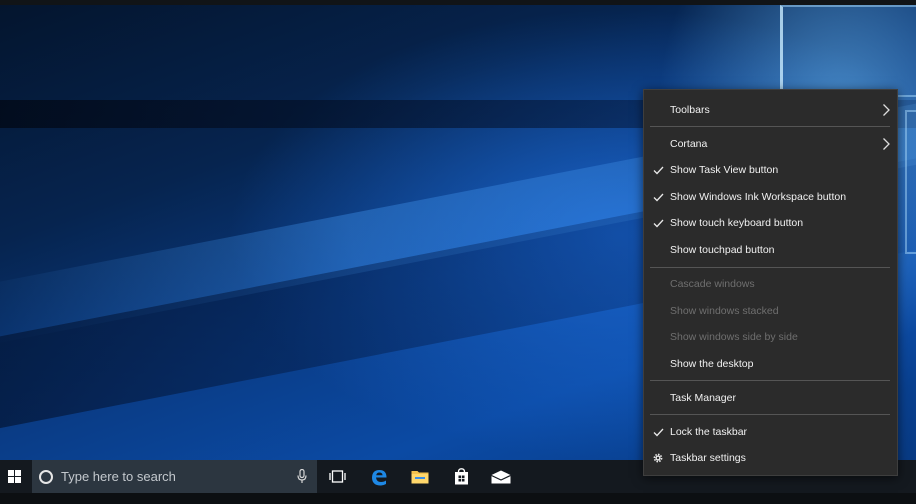 The height and width of the screenshot is (504, 916). I want to click on menu-item-show-side-by-side: Show windows side by side, so click(770, 337).